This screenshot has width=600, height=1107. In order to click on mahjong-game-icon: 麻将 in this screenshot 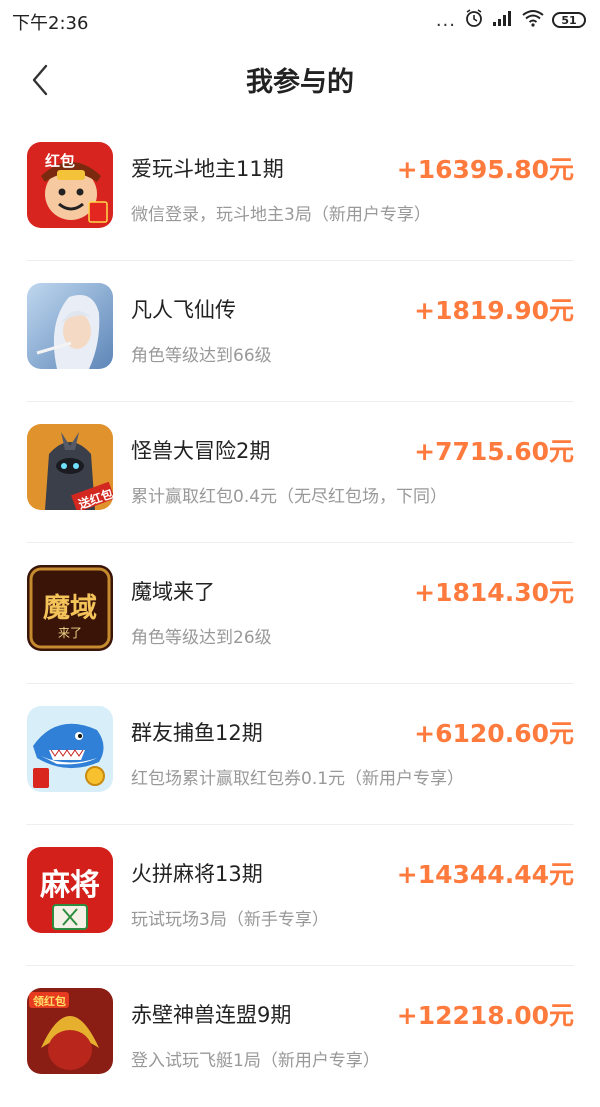, I will do `click(70, 890)`.